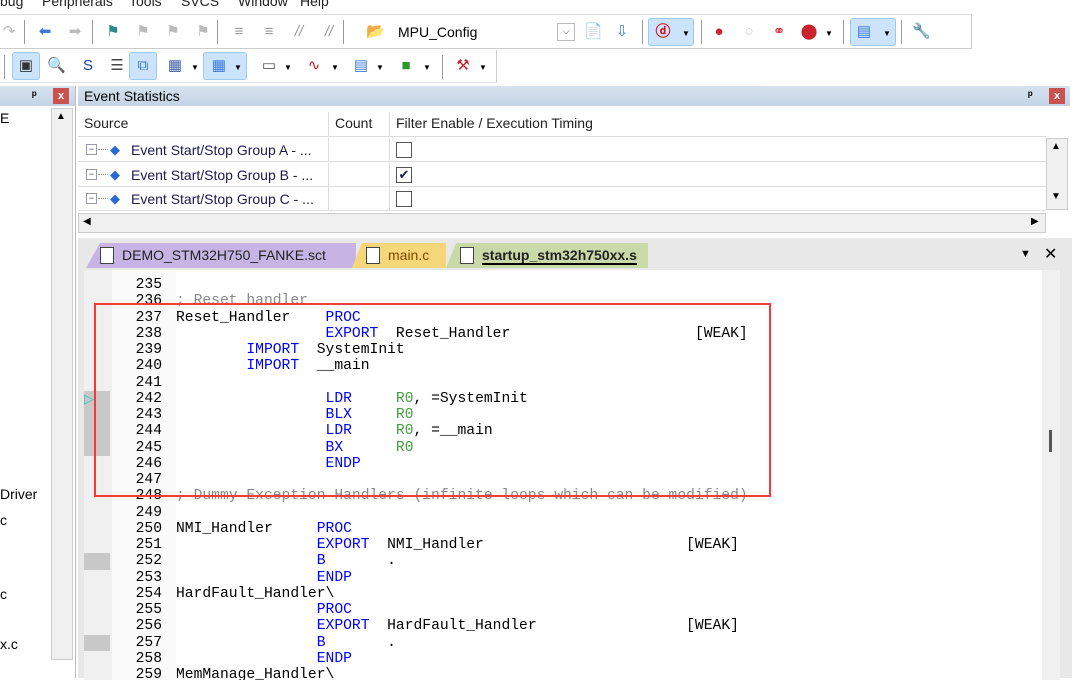 Image resolution: width=1074 pixels, height=680 pixels. I want to click on call-stack-icon: ⧉, so click(143, 66).